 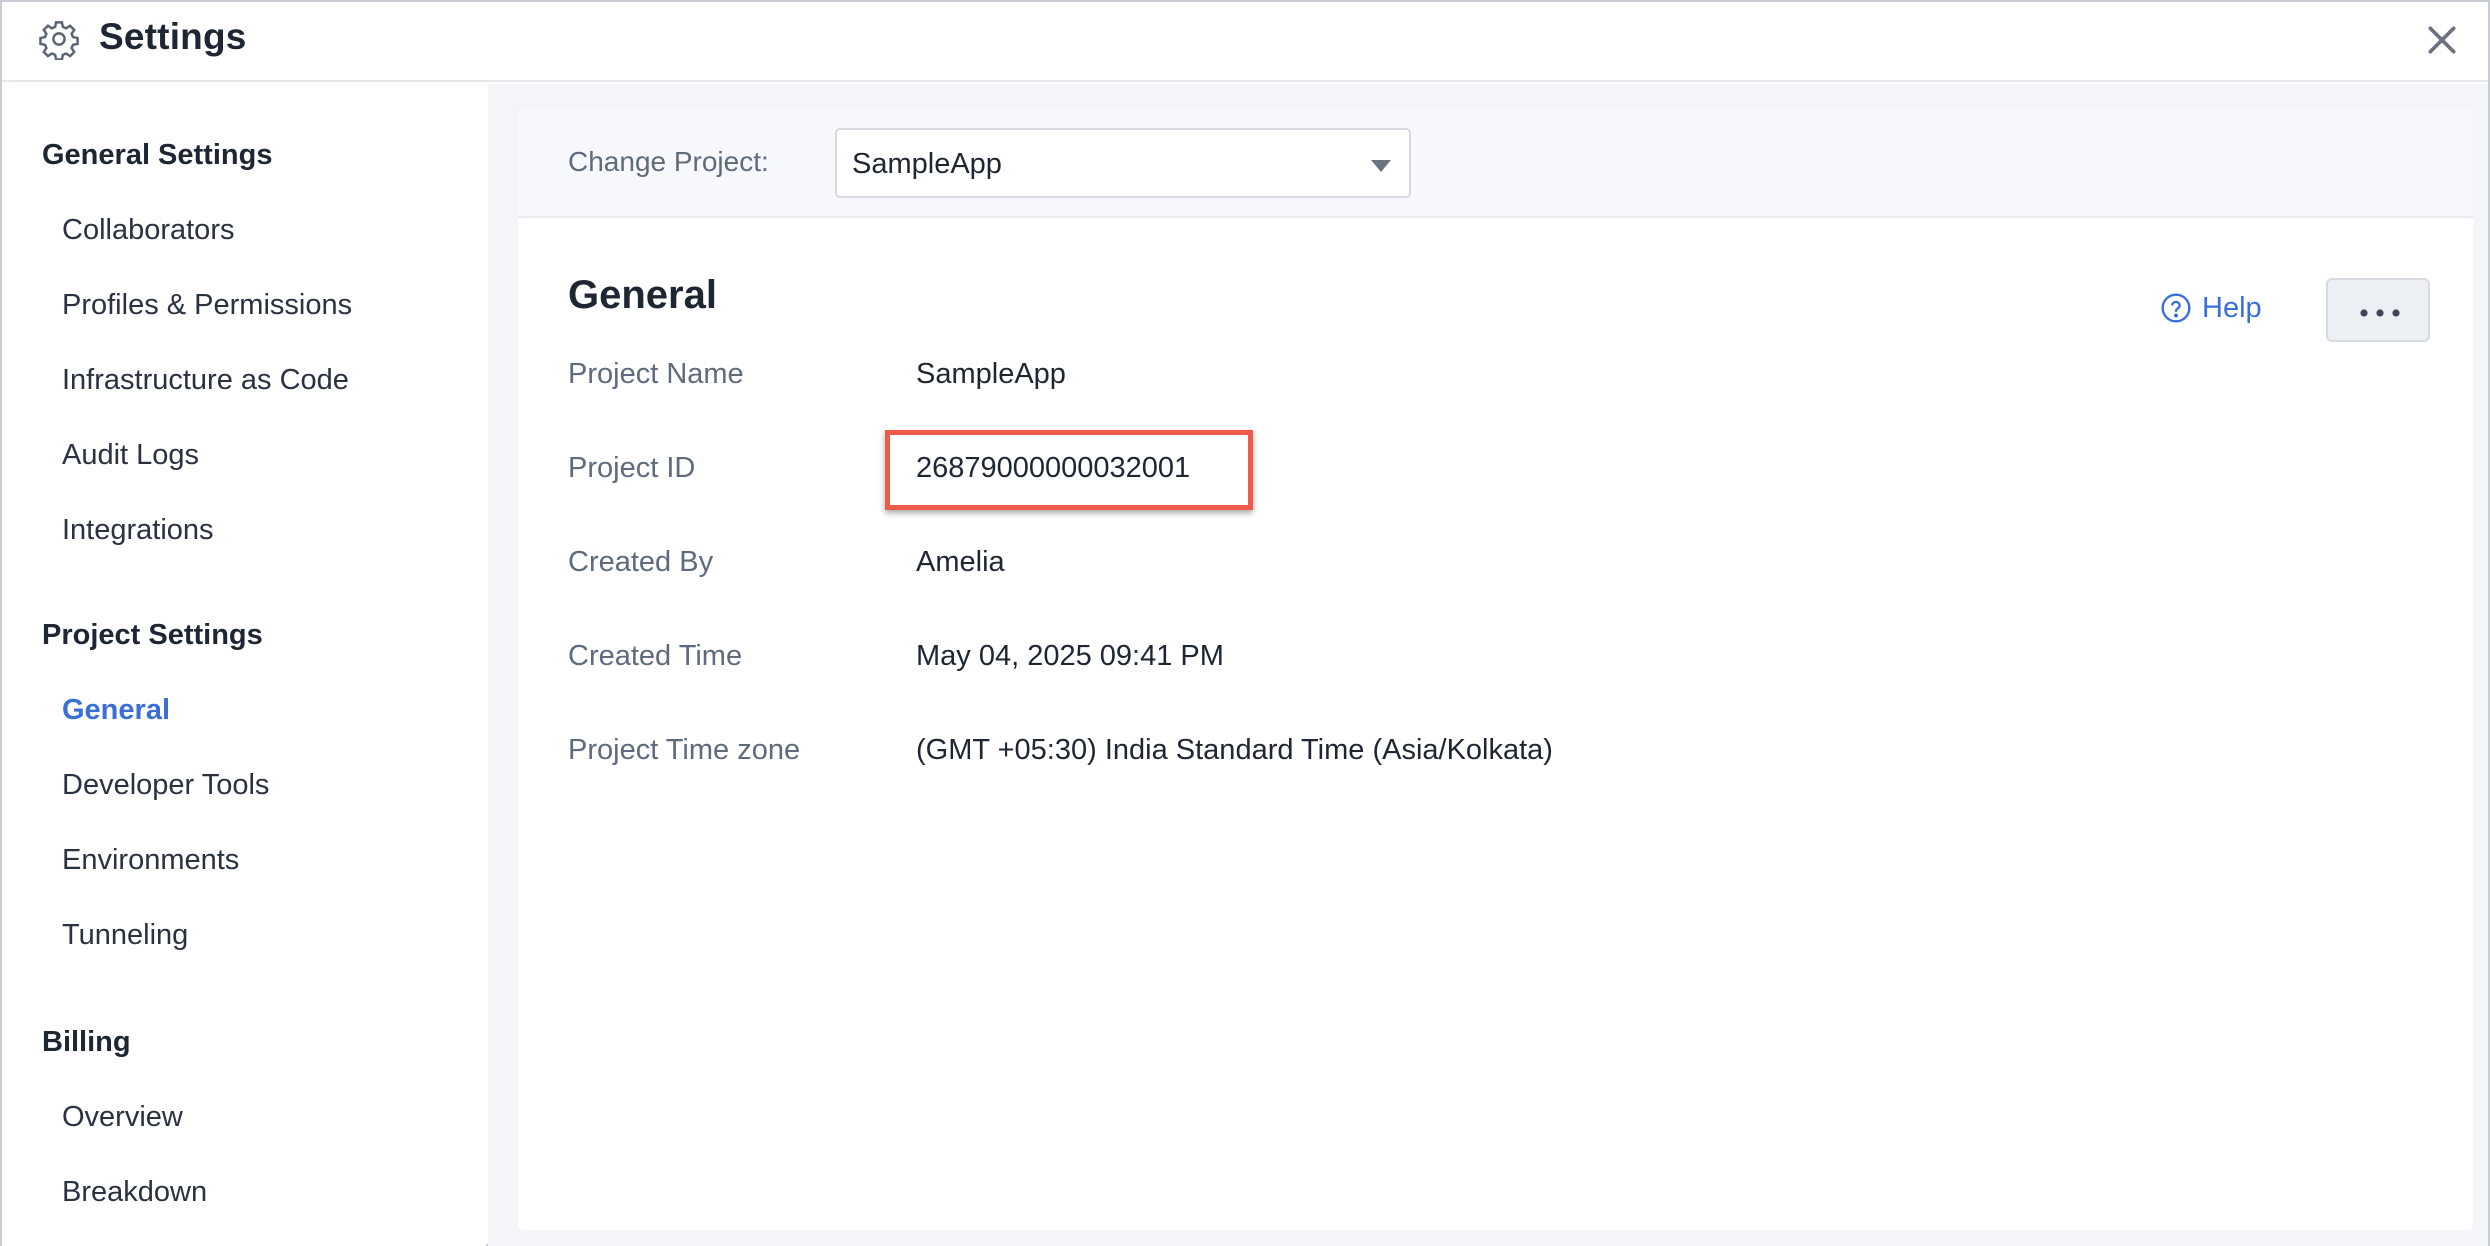 I want to click on sidebar-item-profiles-permissions: Profiles & Permissions, so click(x=207, y=305).